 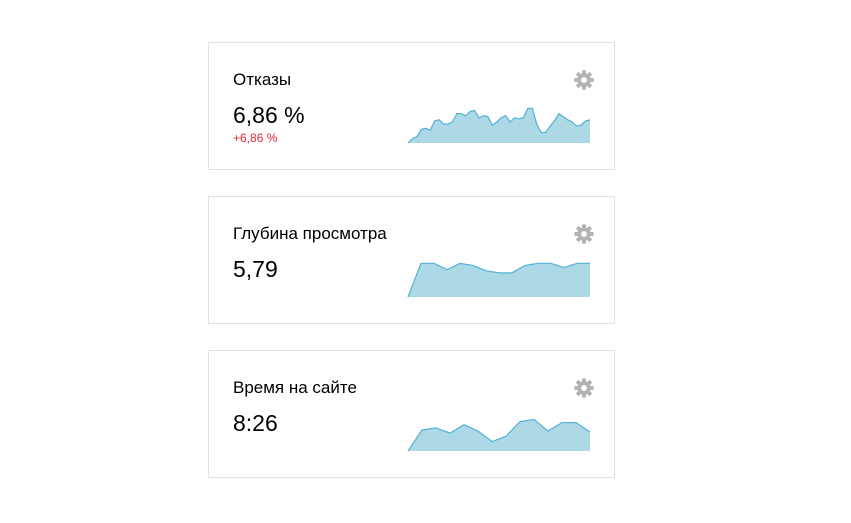 I want to click on metric-widget-bounces: Отказы 6,86 % +6,86 %, so click(x=411, y=106).